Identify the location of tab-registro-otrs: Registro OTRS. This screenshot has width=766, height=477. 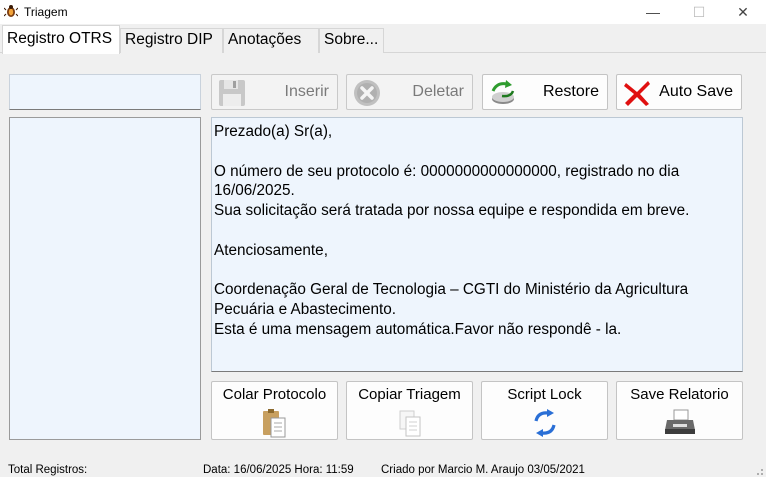
(61, 39).